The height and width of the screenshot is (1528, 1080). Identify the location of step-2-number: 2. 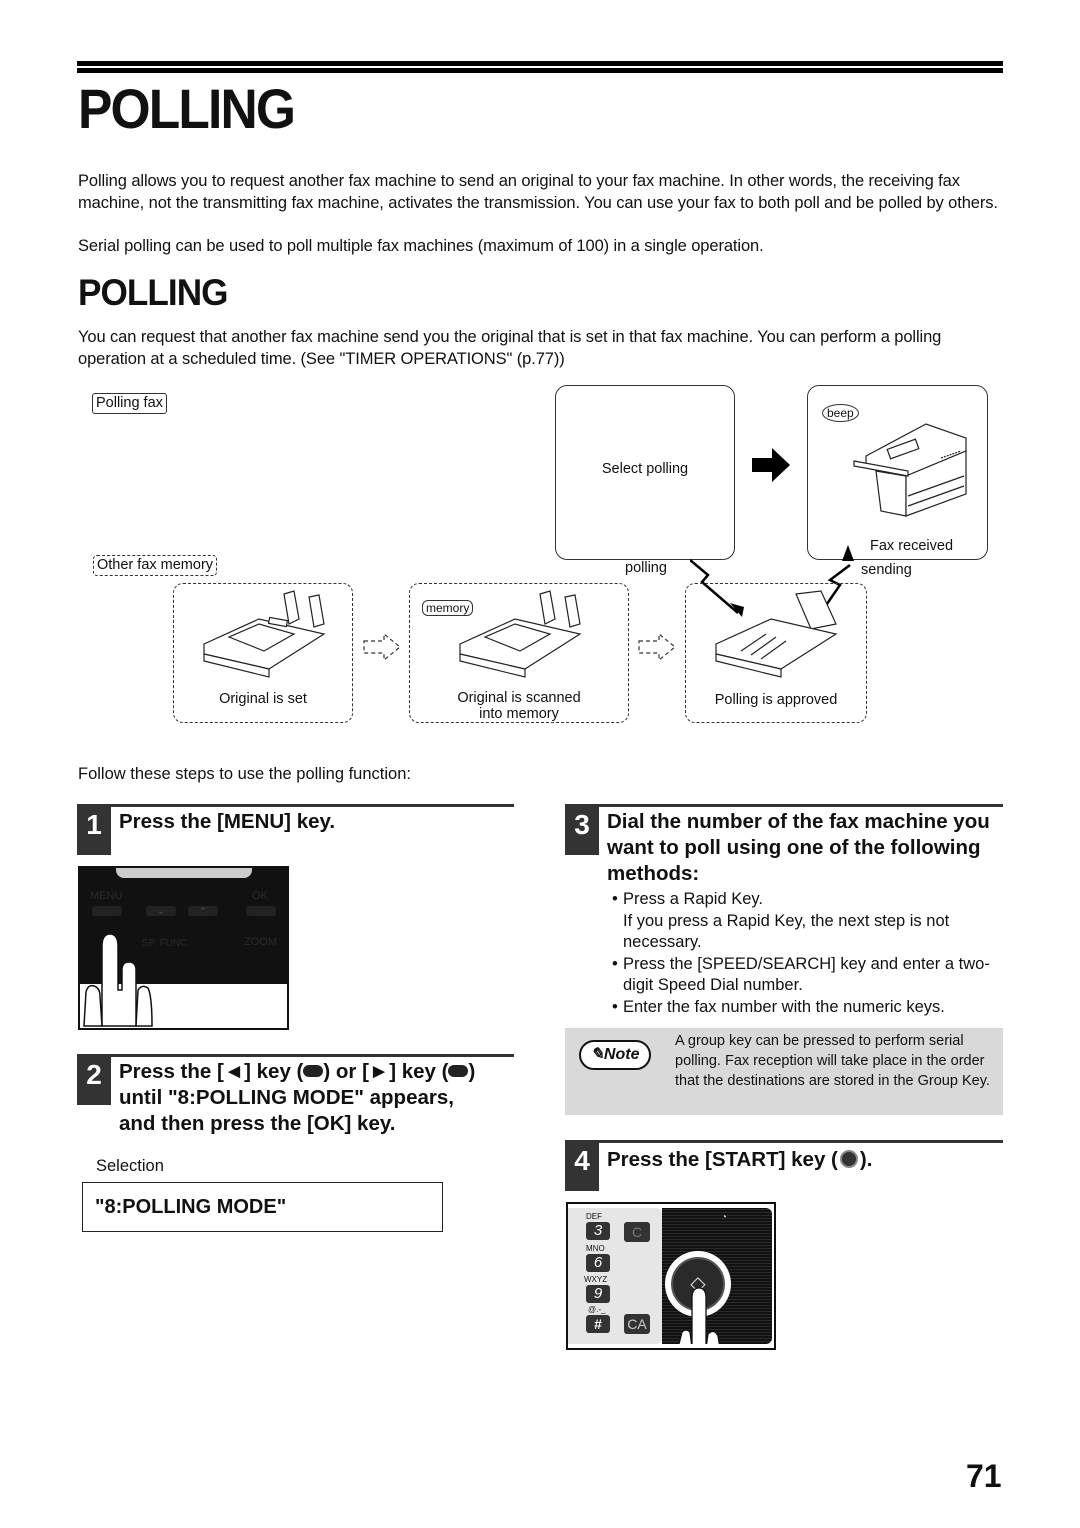
(94, 1081).